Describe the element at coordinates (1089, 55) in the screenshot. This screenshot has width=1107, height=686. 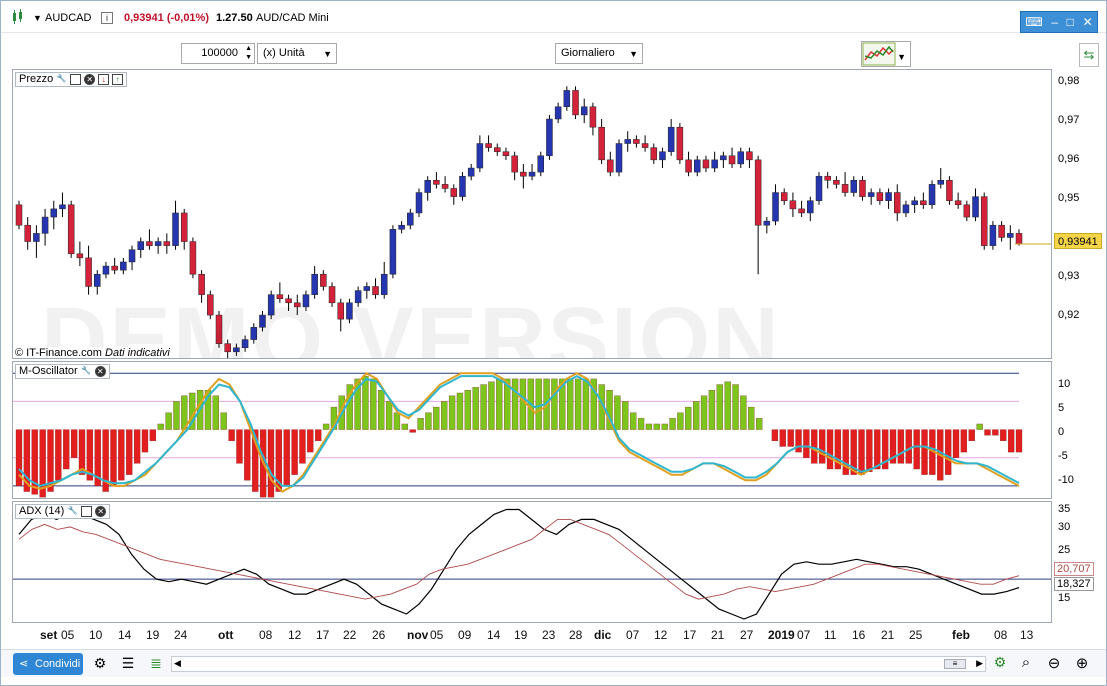
I see `side-panel-icon: ⇆` at that location.